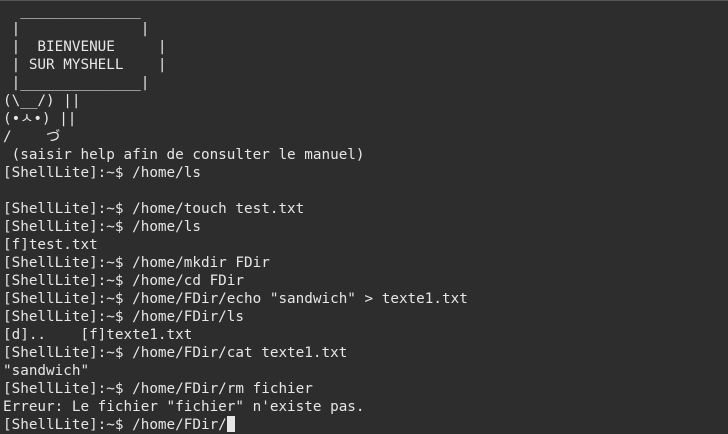 The width and height of the screenshot is (728, 434). What do you see at coordinates (154, 209) in the screenshot?
I see `command-line: [ShellLite]:~$ /home/touch test.txt` at bounding box center [154, 209].